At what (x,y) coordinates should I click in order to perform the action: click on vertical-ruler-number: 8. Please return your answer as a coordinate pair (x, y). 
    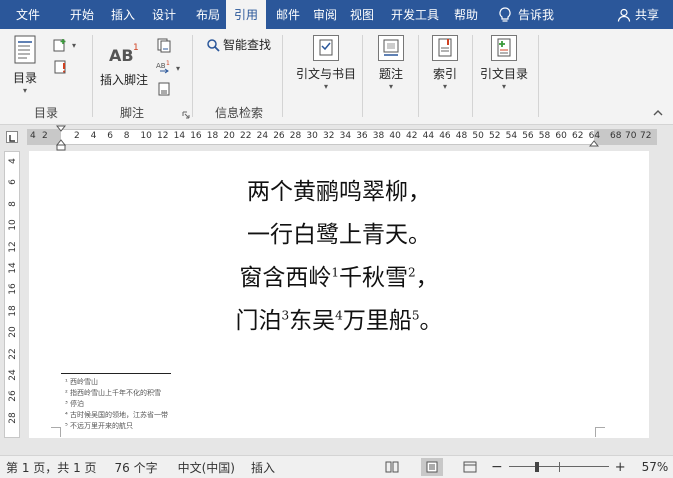
    Looking at the image, I should click on (13, 203).